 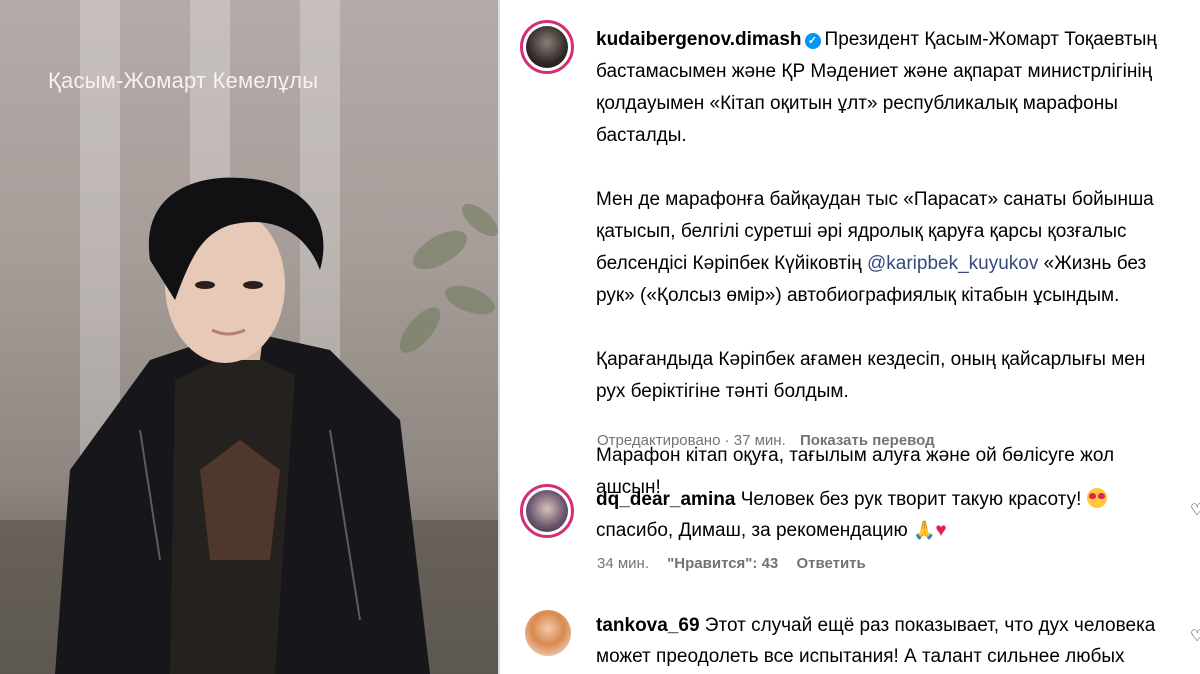 I want to click on heart-eyes-emoji-icon, so click(x=1096, y=498).